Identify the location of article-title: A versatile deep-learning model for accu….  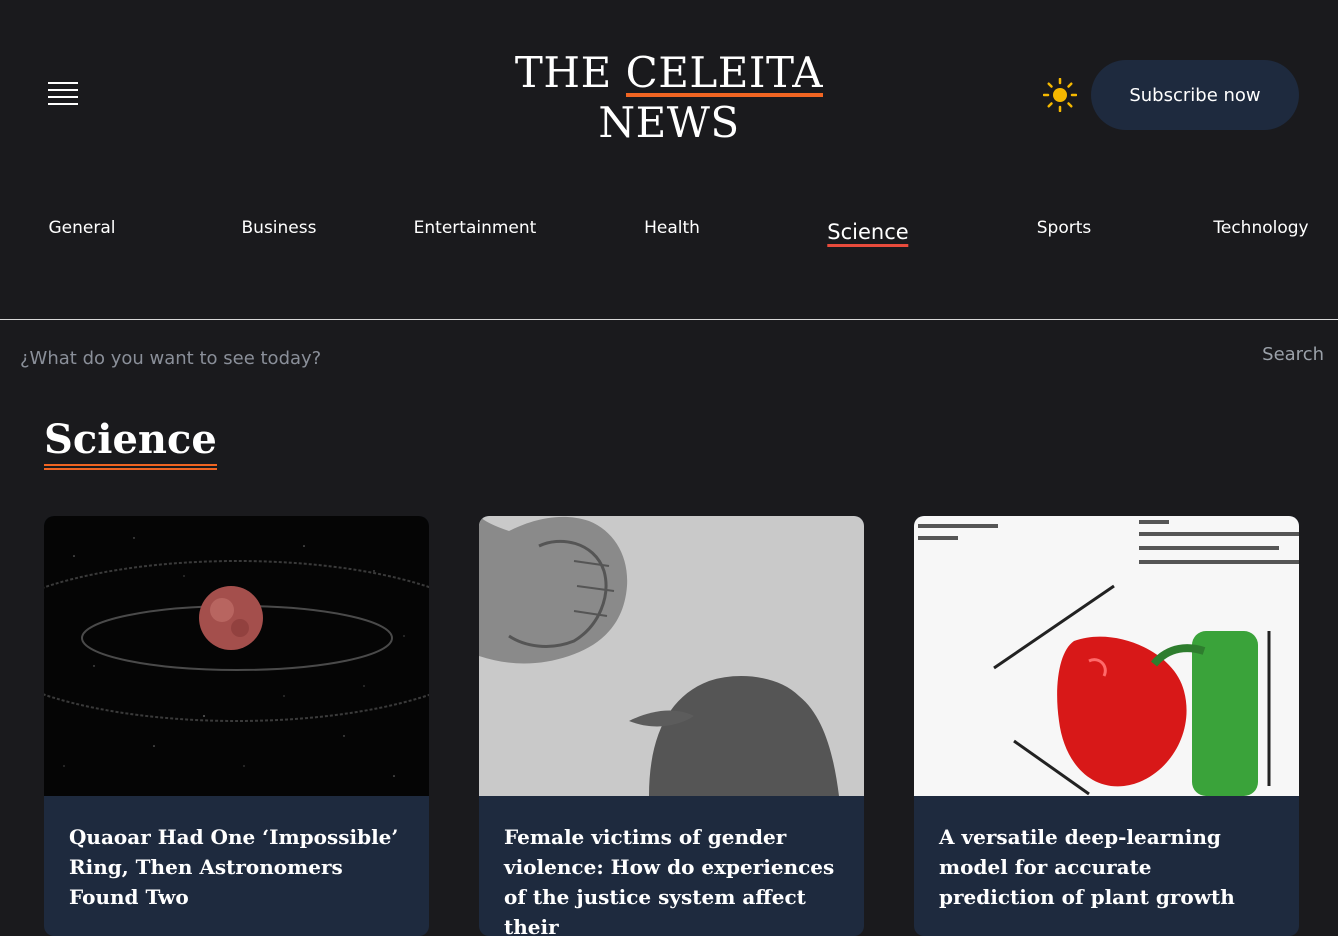
(1106, 854).